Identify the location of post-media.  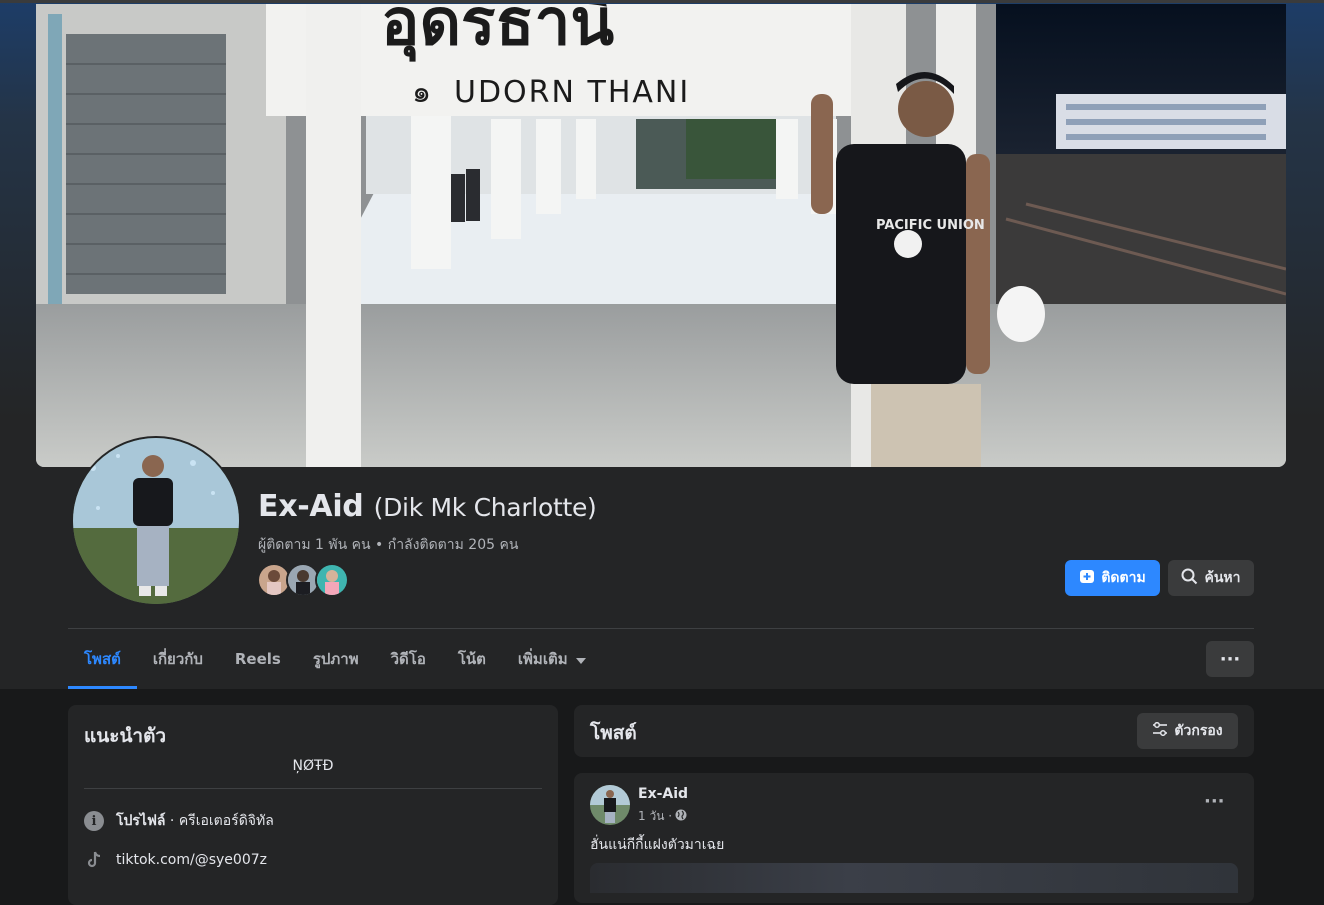
(914, 878).